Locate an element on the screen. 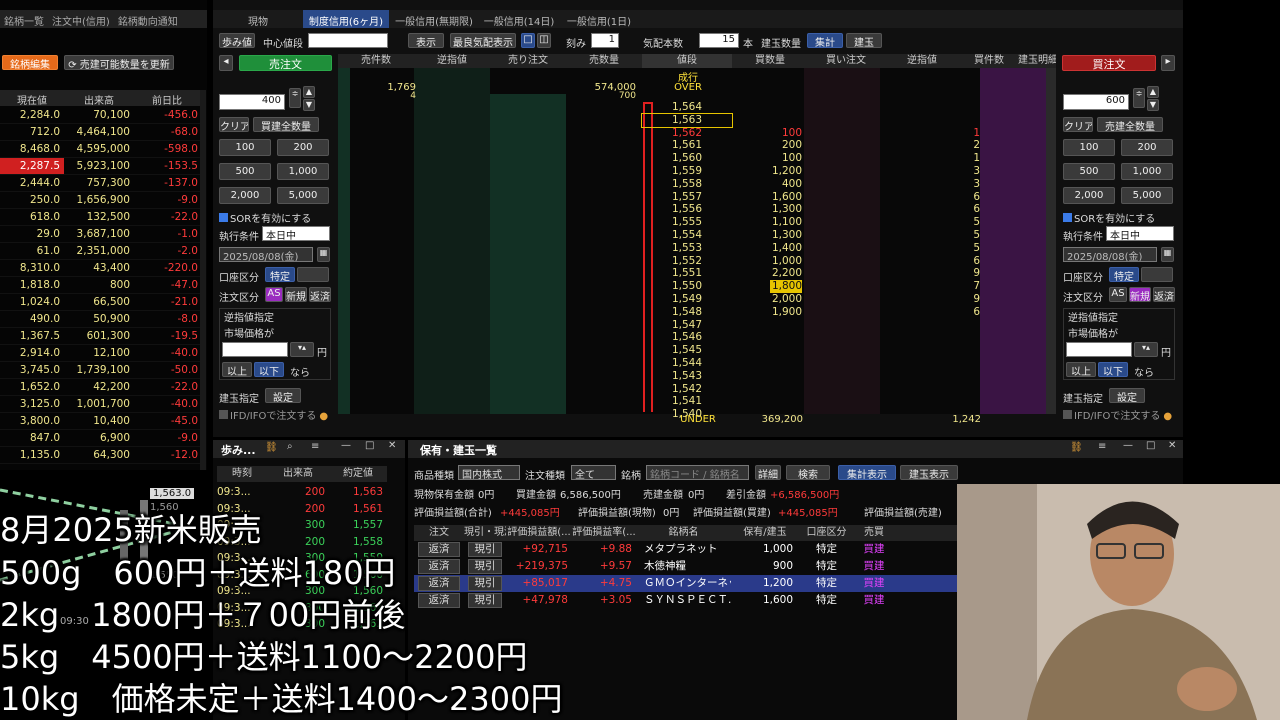 Image resolution: width=1280 pixels, height=720 pixels. board-price: 1,544 is located at coordinates (687, 363).